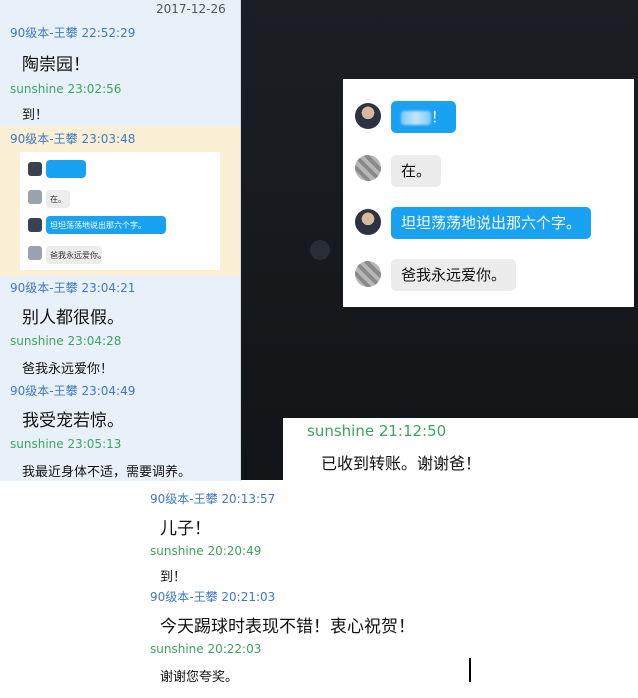 Image resolution: width=638 pixels, height=698 pixels. I want to click on message-header: sunshine 23:05:13, so click(65, 444).